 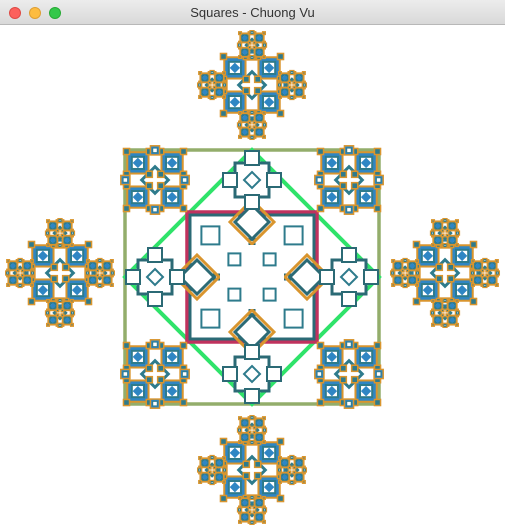 I want to click on inner-mini-square, so click(x=234, y=259).